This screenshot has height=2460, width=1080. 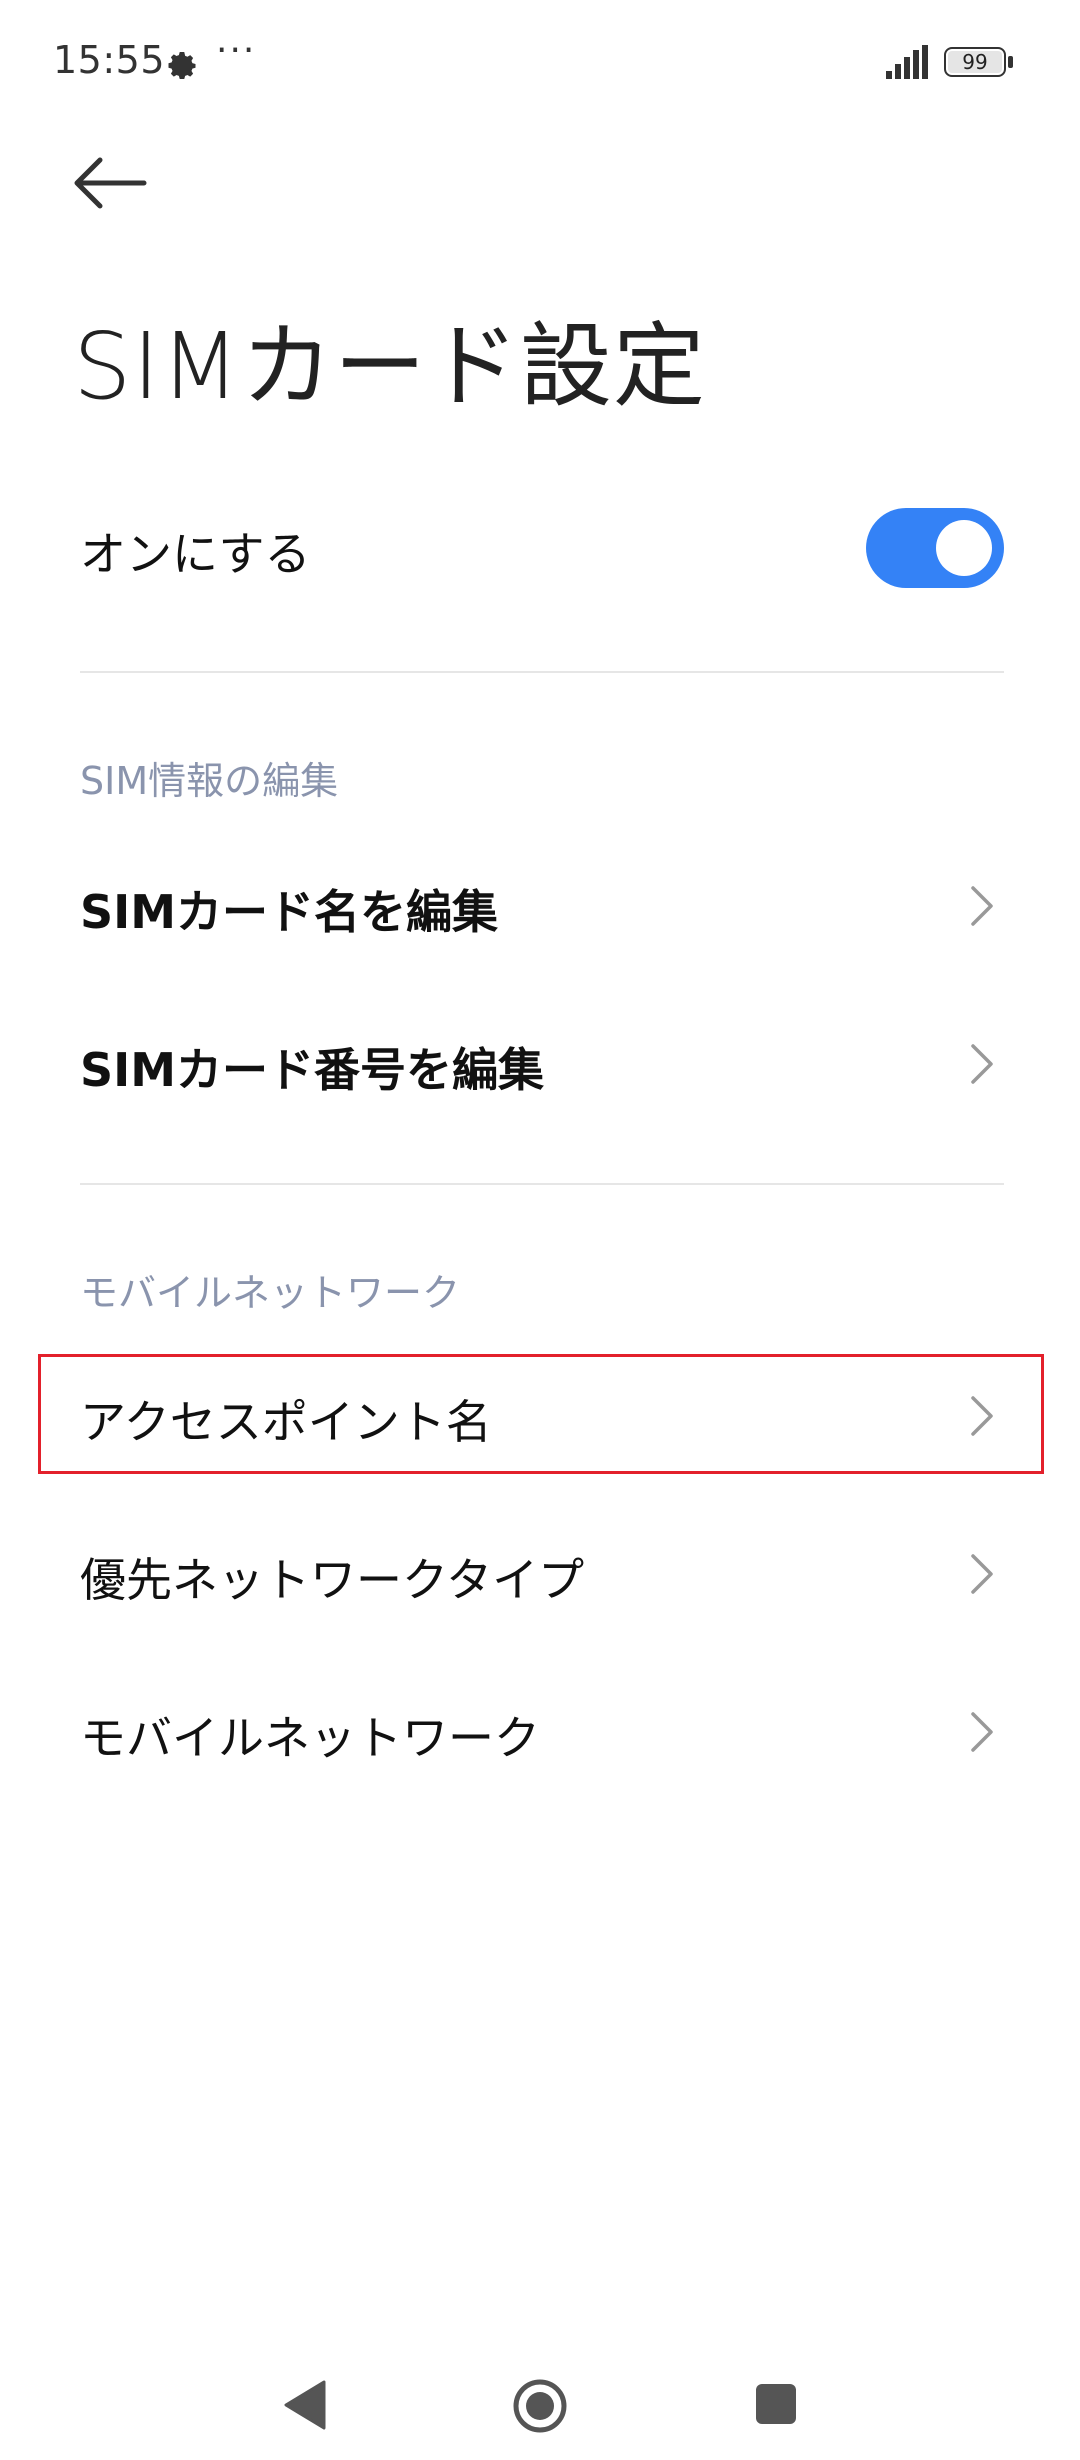 What do you see at coordinates (310, 1738) in the screenshot?
I see `mobile-network-label: モバイルネットワーク` at bounding box center [310, 1738].